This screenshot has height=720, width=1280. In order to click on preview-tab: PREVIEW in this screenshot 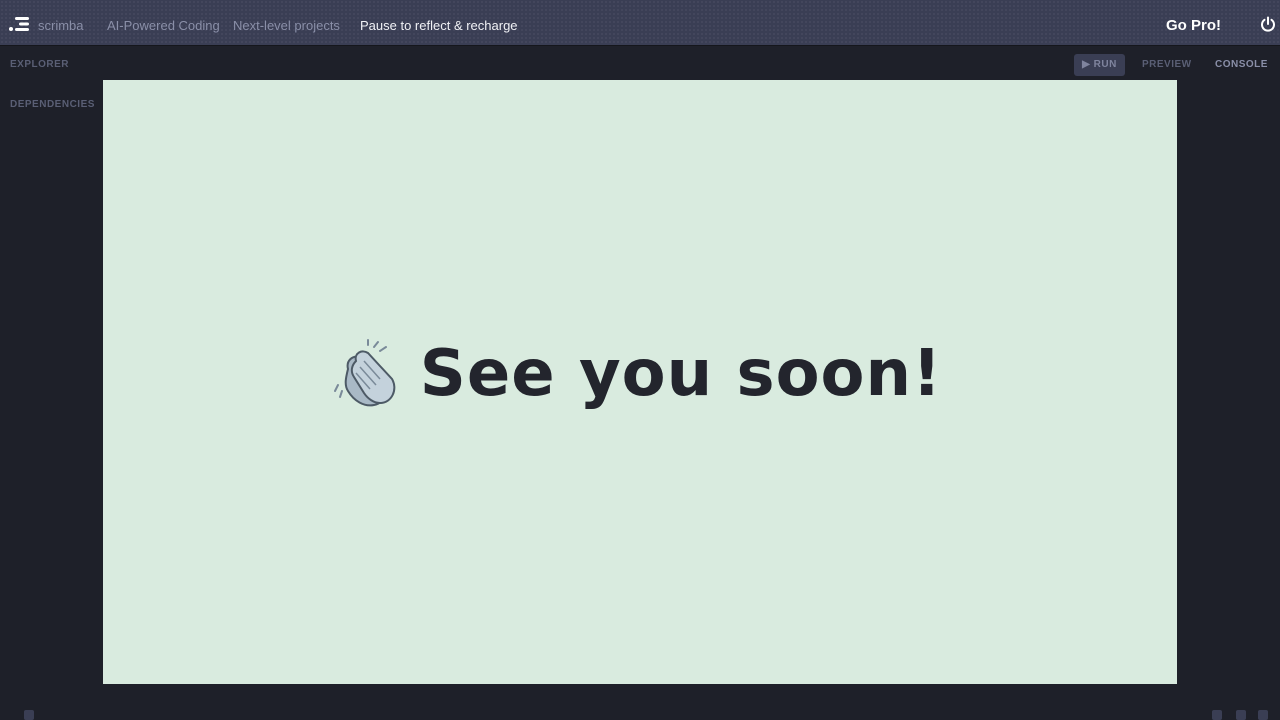, I will do `click(1167, 65)`.